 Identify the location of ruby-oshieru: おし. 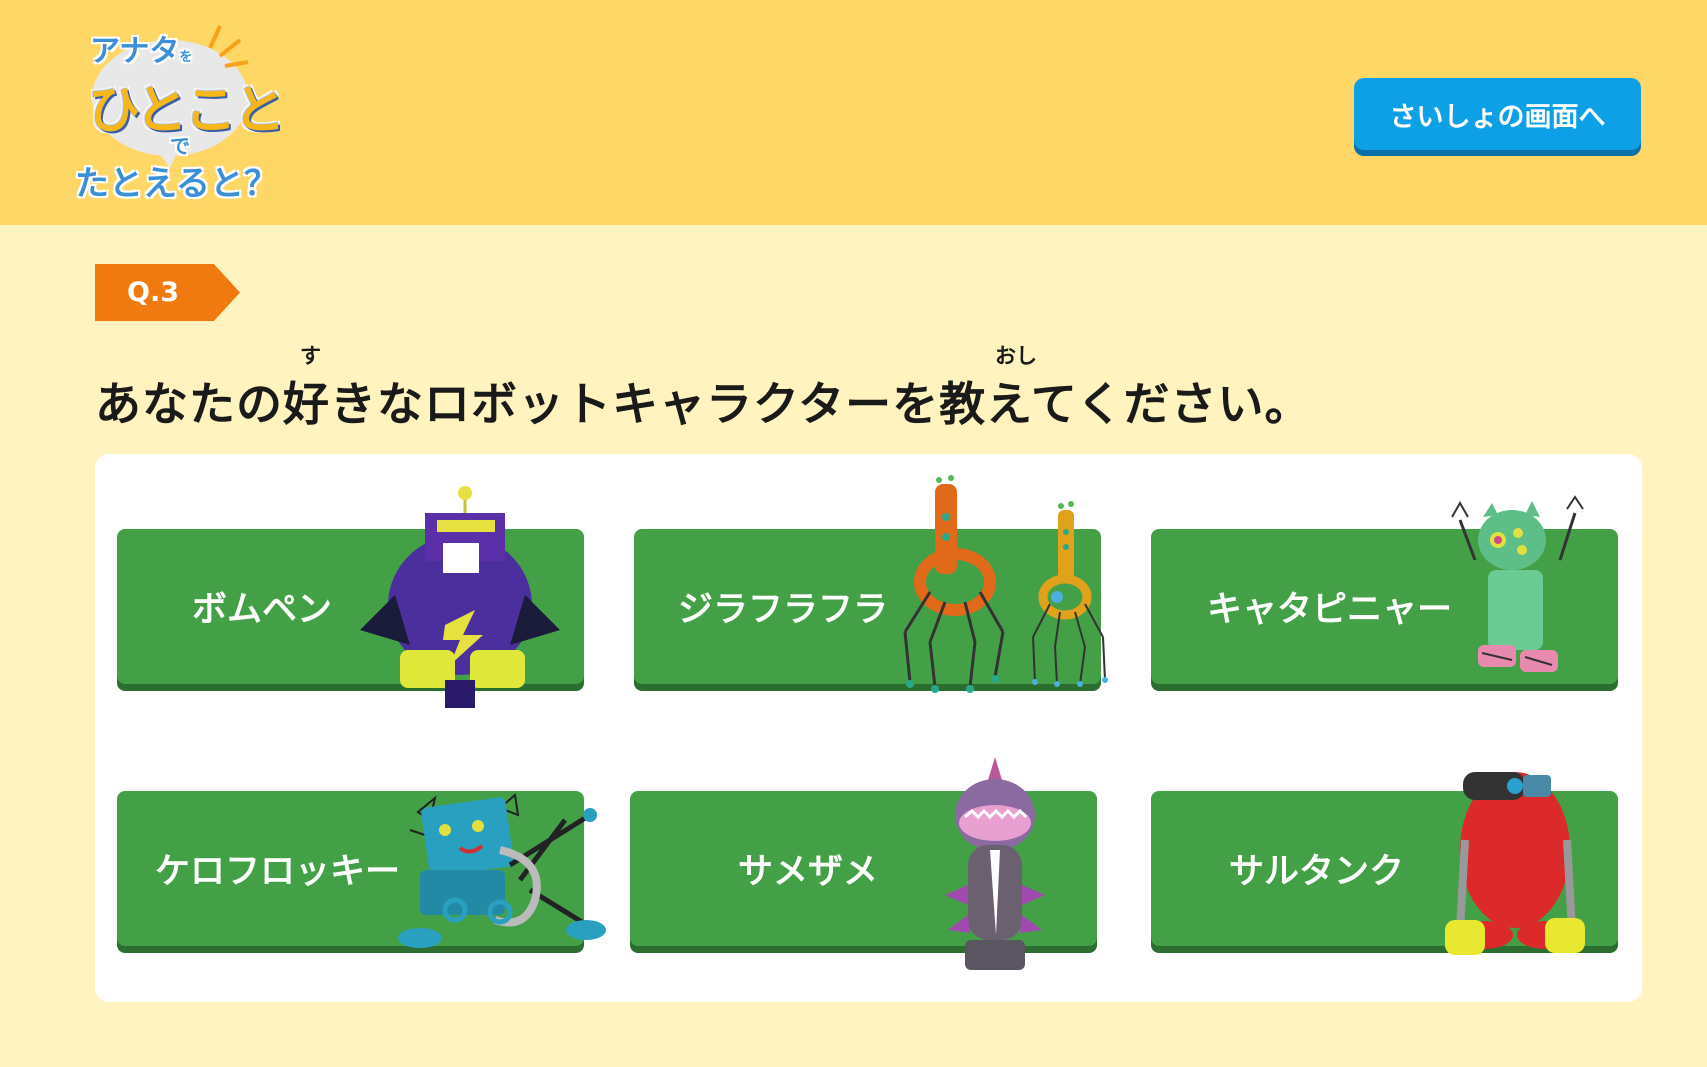
(1016, 356).